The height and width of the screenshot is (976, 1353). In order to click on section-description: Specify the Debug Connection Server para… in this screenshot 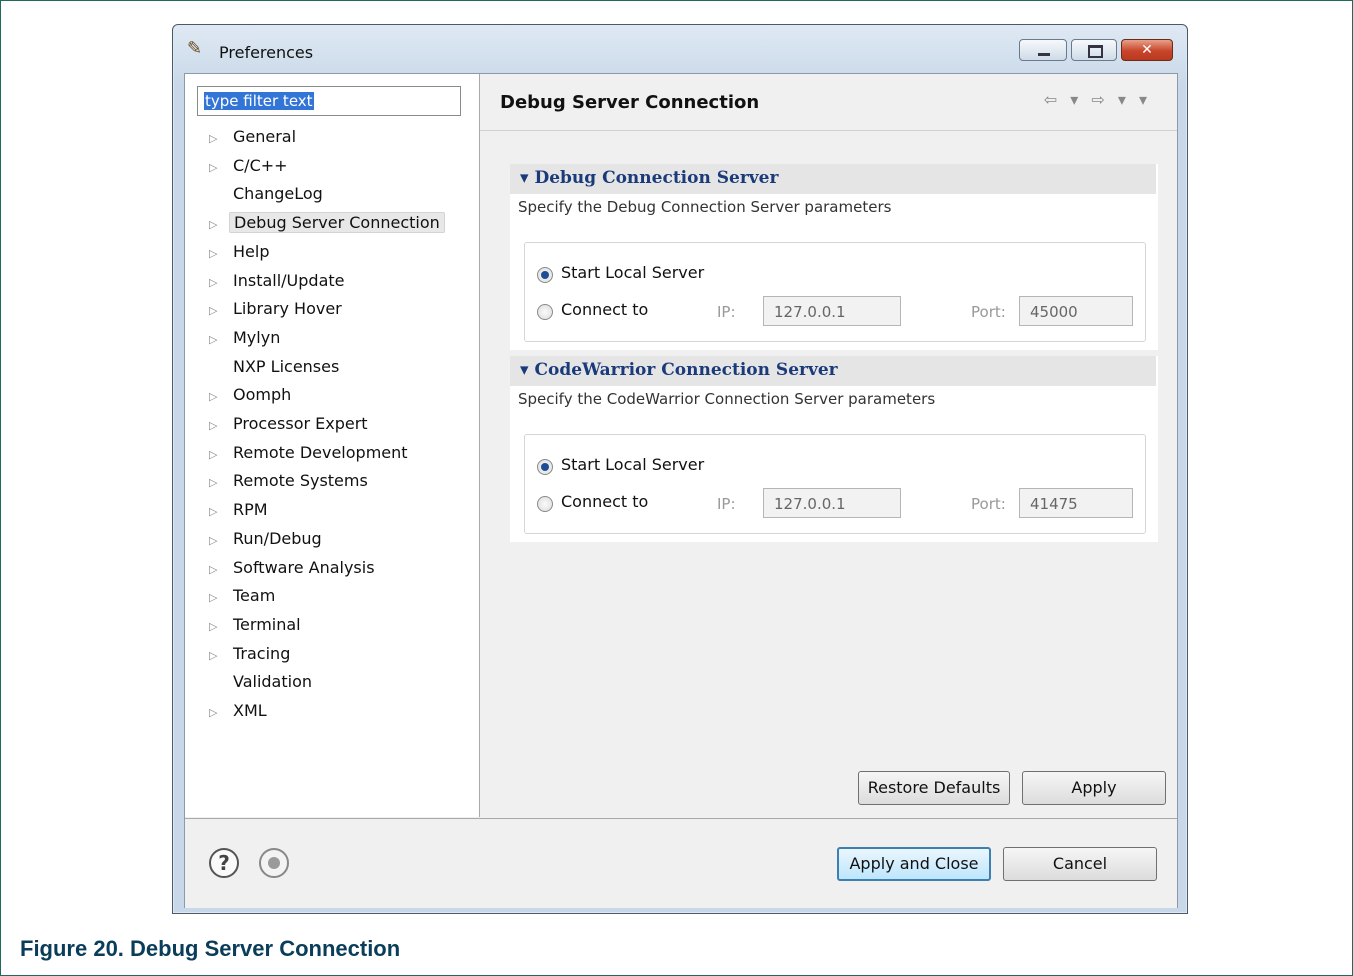, I will do `click(705, 207)`.